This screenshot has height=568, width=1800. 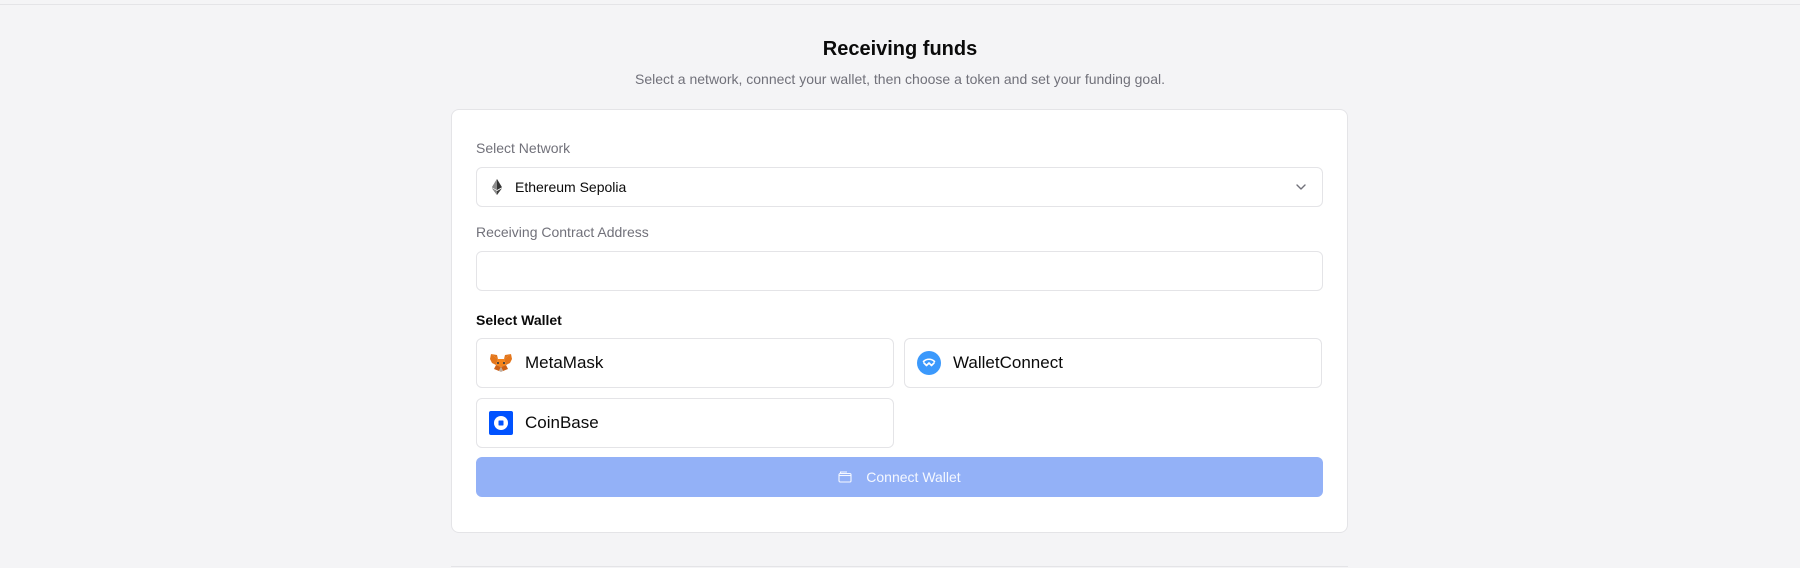 I want to click on metamask-label: MetaMask, so click(x=564, y=362).